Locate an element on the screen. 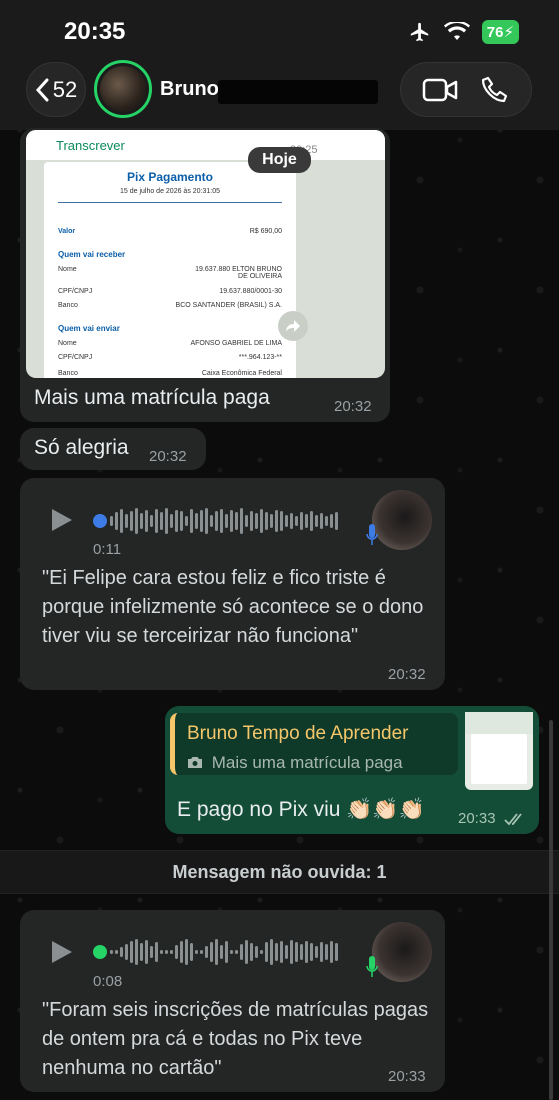 The width and height of the screenshot is (559, 1100). pix-row-value: BCO SANTANDER (BRASIL) S.A. is located at coordinates (228, 305).